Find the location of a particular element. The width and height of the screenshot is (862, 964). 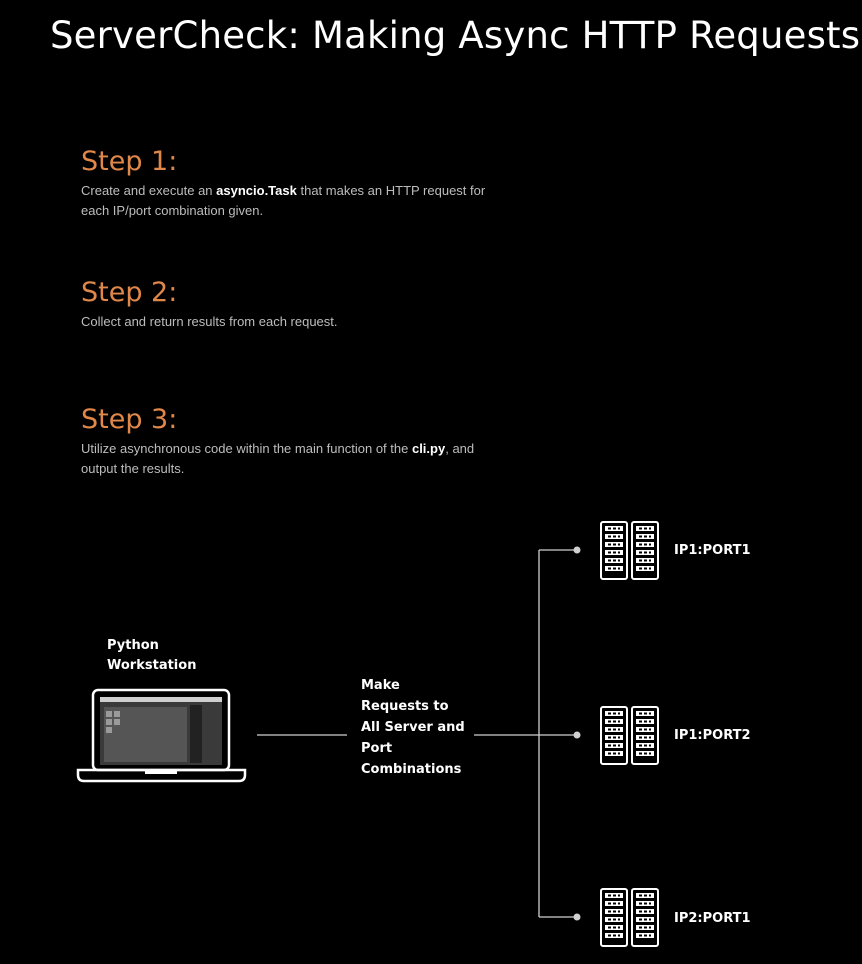

server-label-2: IP1:PORT2 is located at coordinates (712, 735).